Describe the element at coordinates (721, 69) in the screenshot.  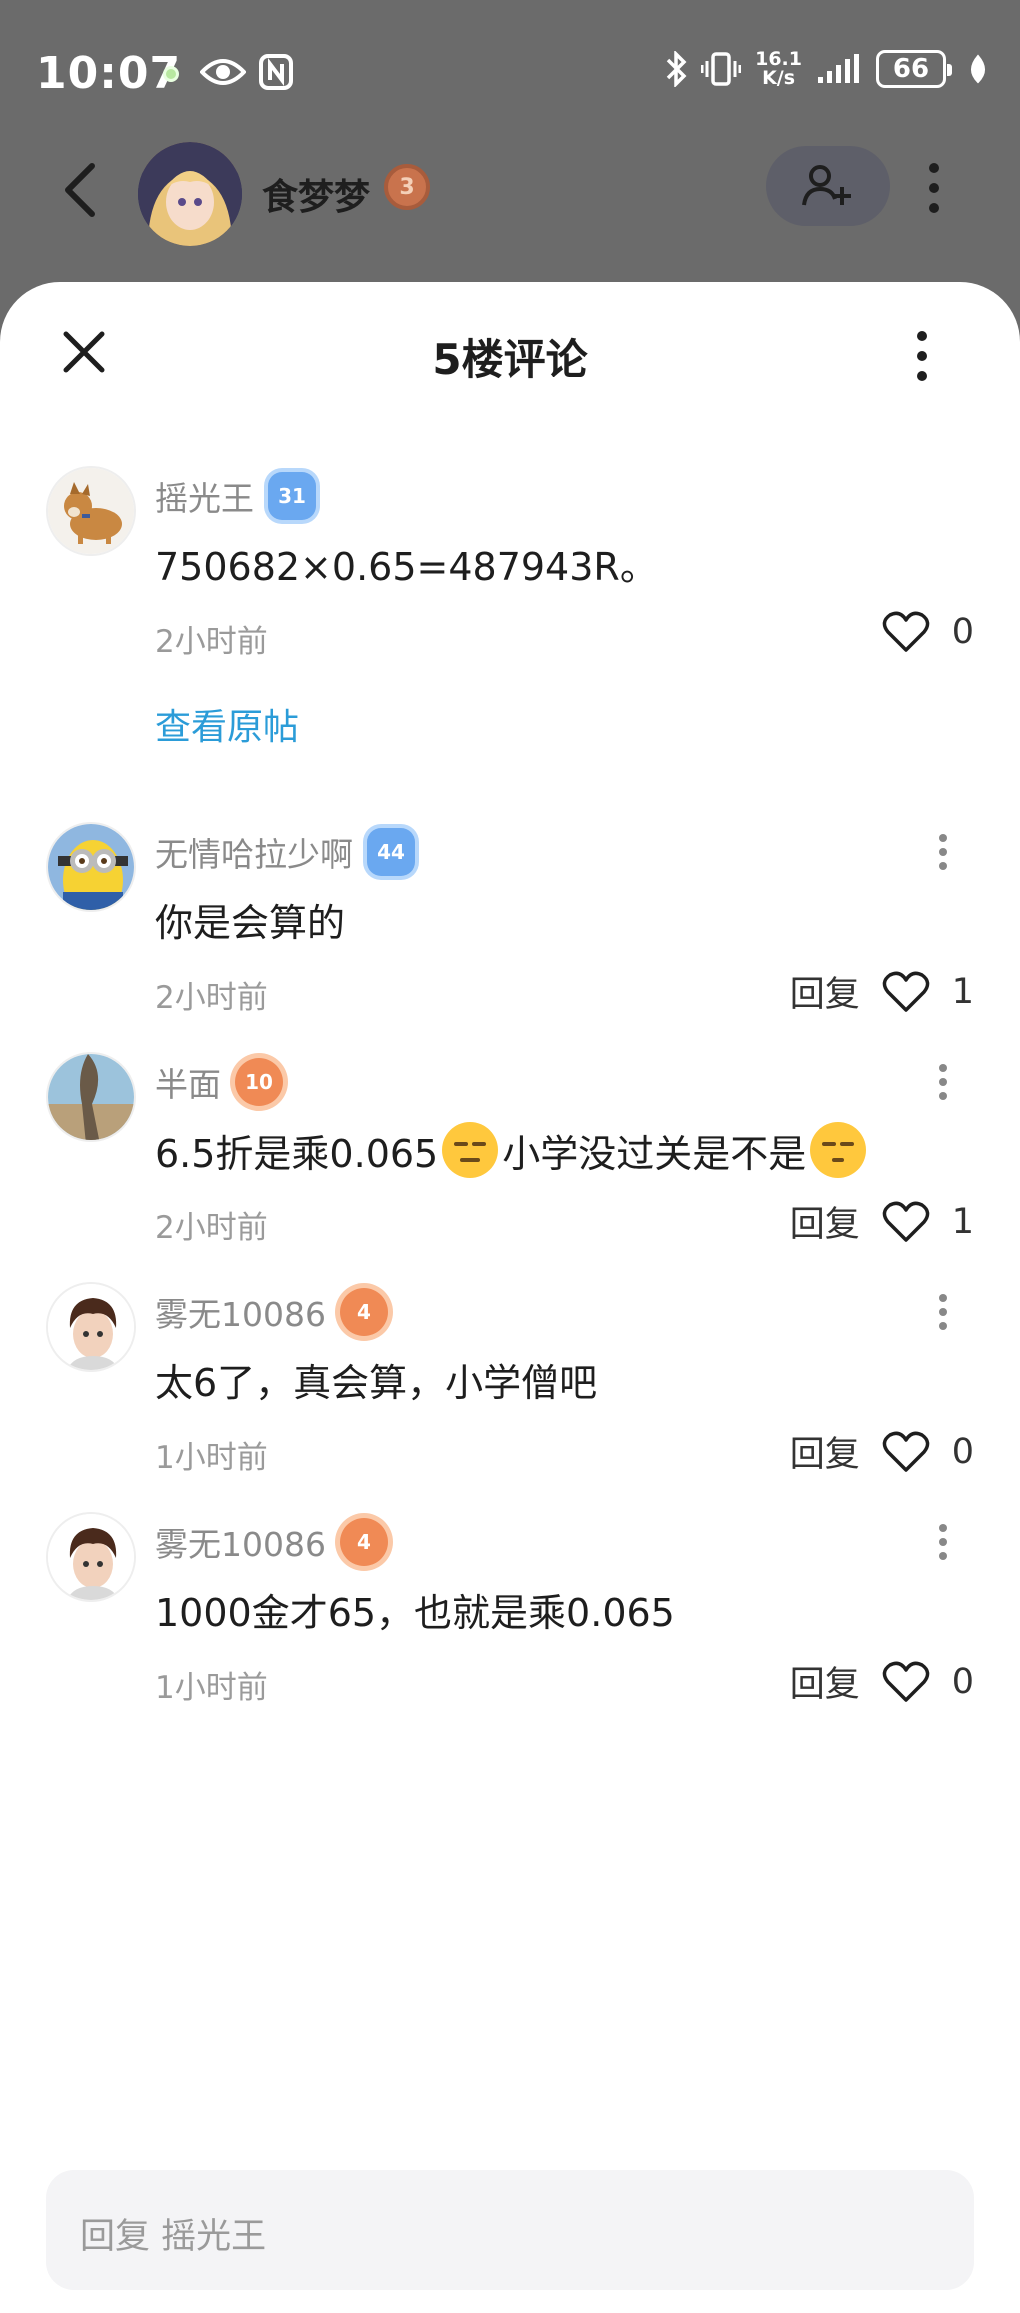
I see `vibrate-icon` at that location.